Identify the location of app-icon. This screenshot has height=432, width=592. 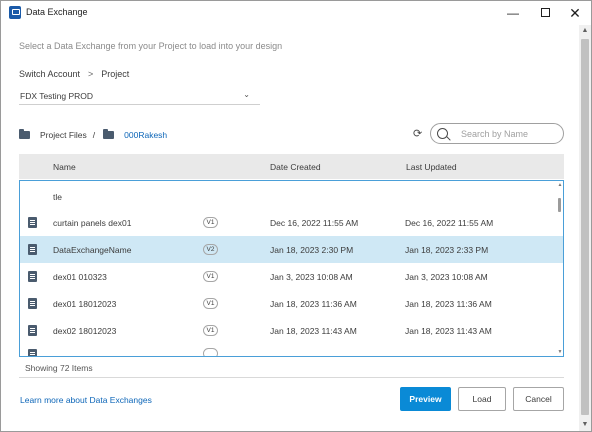
(15, 12).